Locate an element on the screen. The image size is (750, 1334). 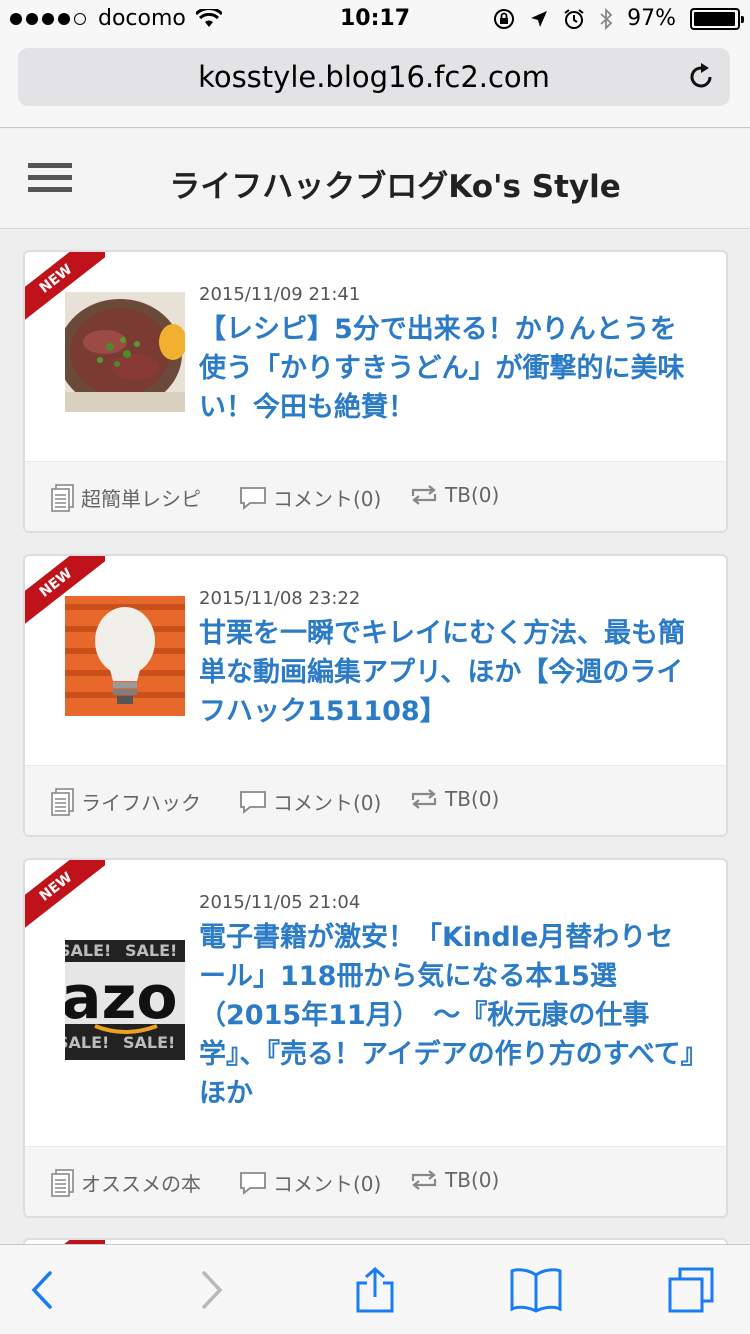
battery-icon is located at coordinates (717, 18).